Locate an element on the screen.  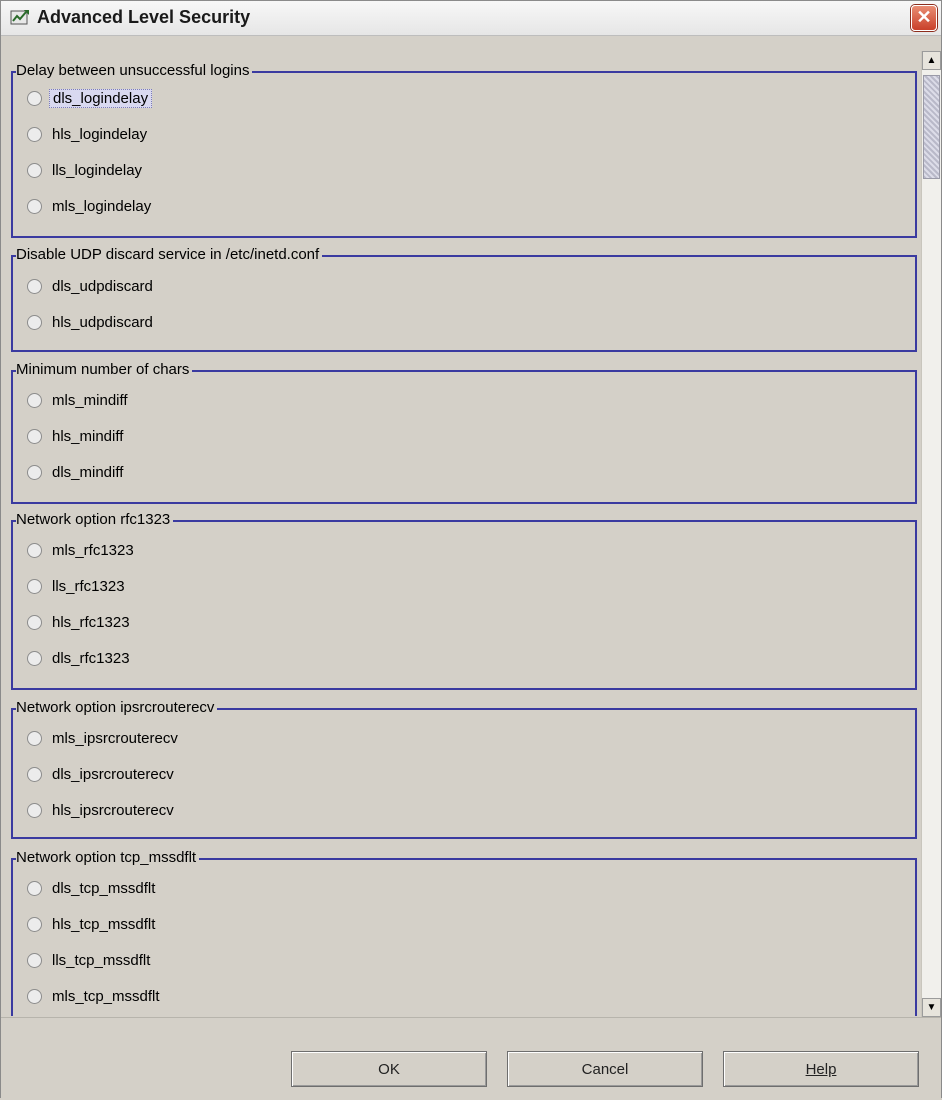
close-icon: ✕ is located at coordinates (924, 18).